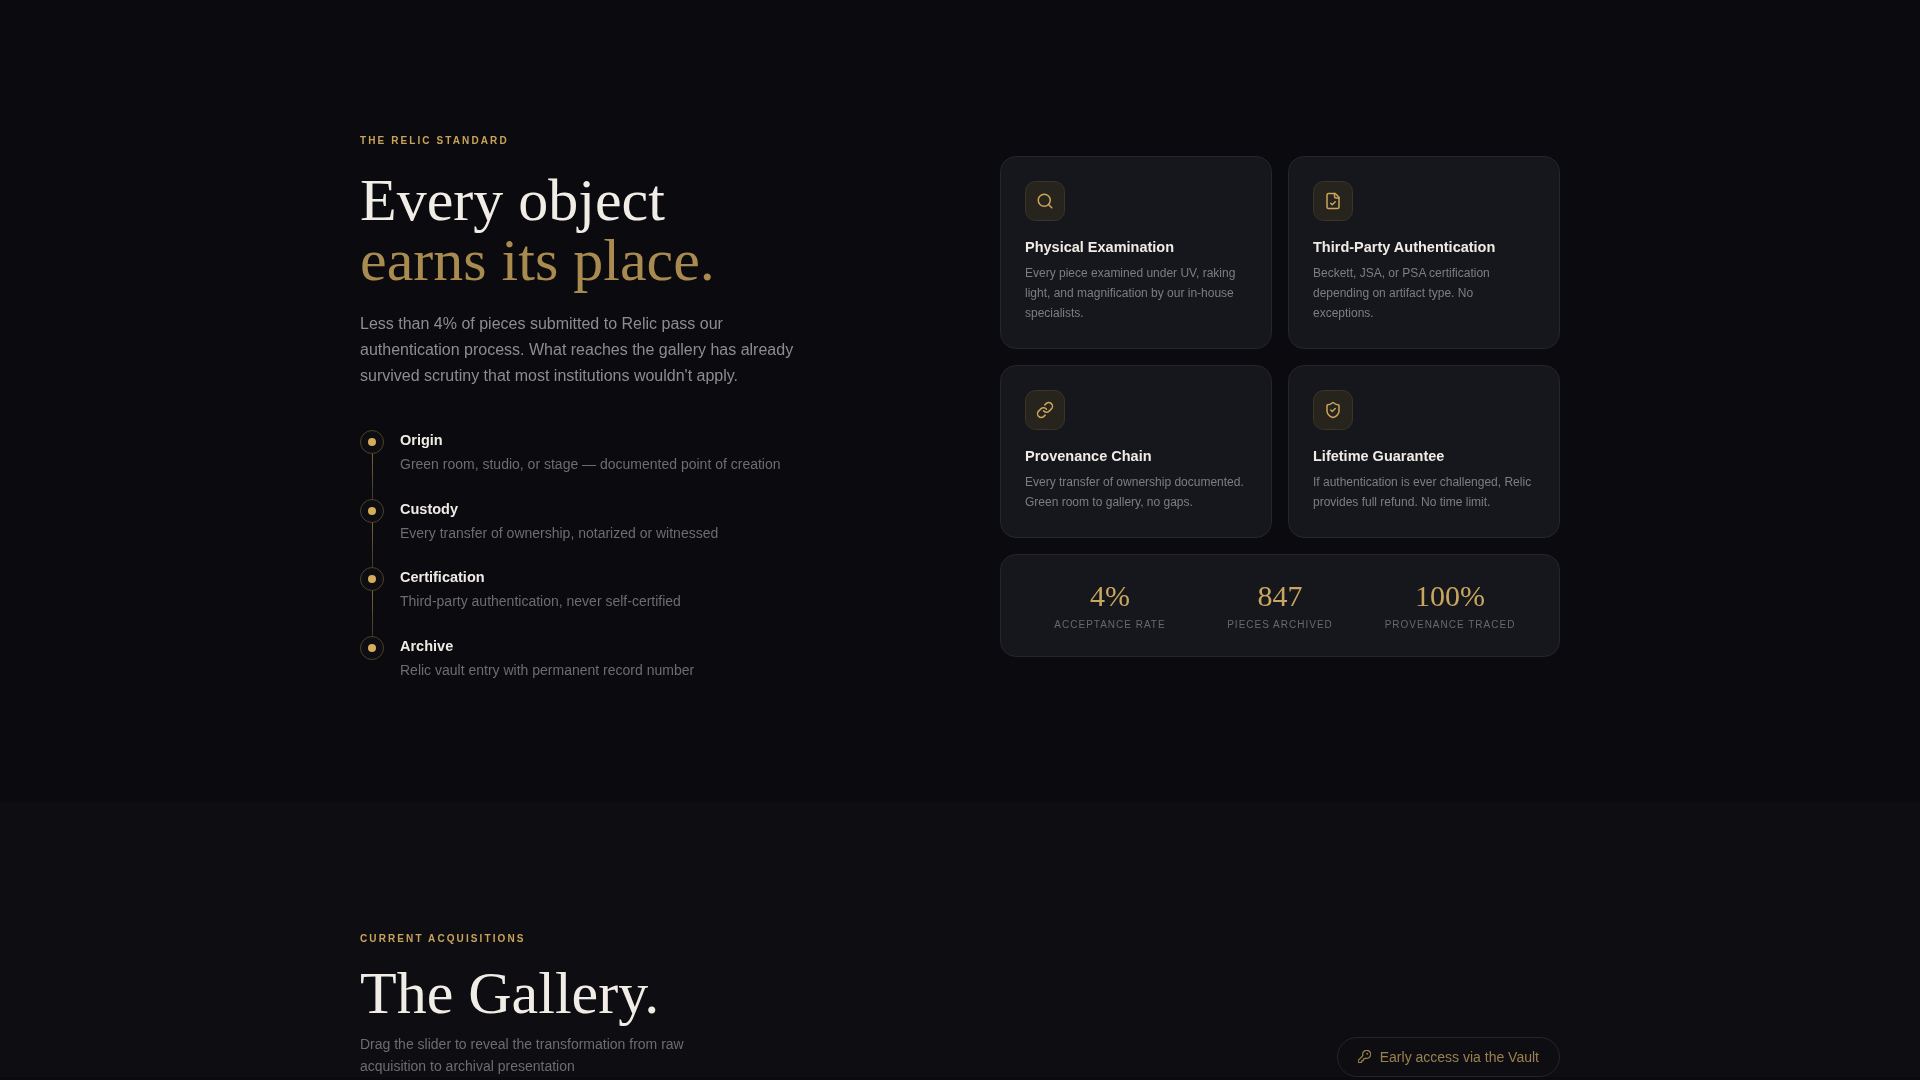 This screenshot has height=1080, width=1920. I want to click on step-title: Origin, so click(421, 440).